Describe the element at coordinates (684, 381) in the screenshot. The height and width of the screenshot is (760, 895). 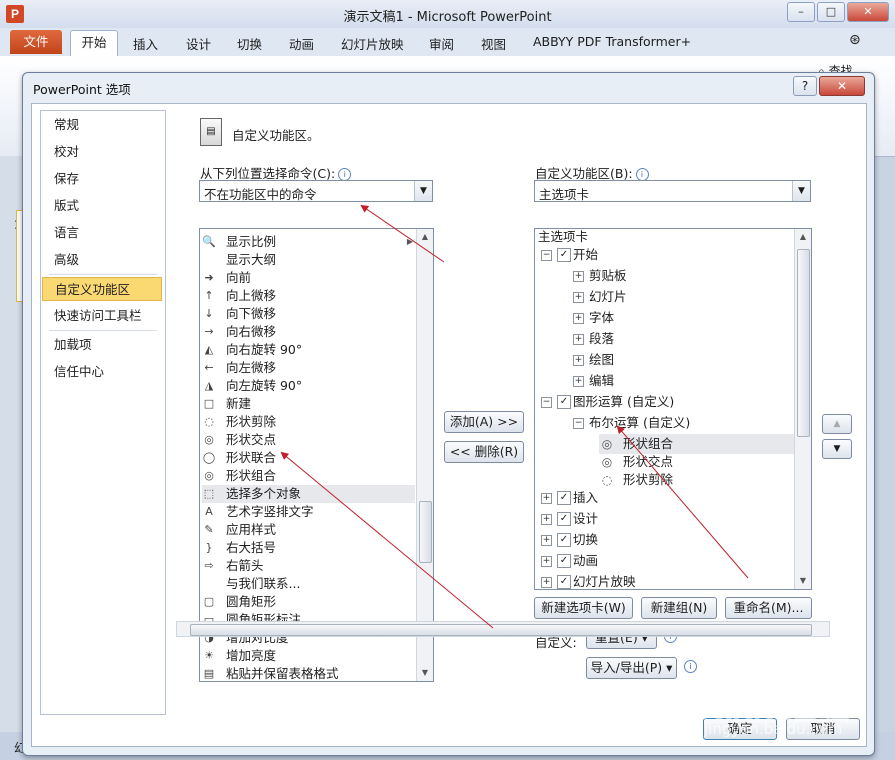
I see `tree-node: + 编辑` at that location.